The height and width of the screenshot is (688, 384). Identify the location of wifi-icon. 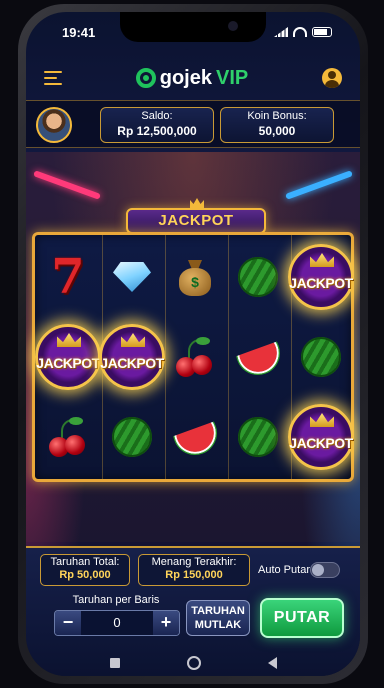
(300, 32).